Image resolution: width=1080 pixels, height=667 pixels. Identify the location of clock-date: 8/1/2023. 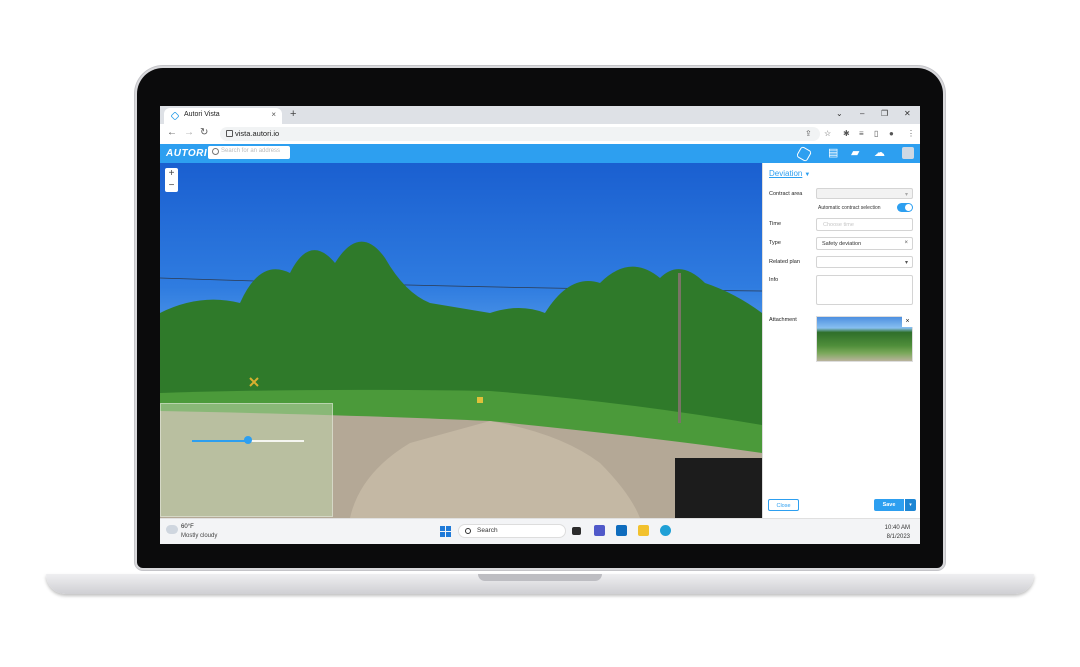
(898, 537).